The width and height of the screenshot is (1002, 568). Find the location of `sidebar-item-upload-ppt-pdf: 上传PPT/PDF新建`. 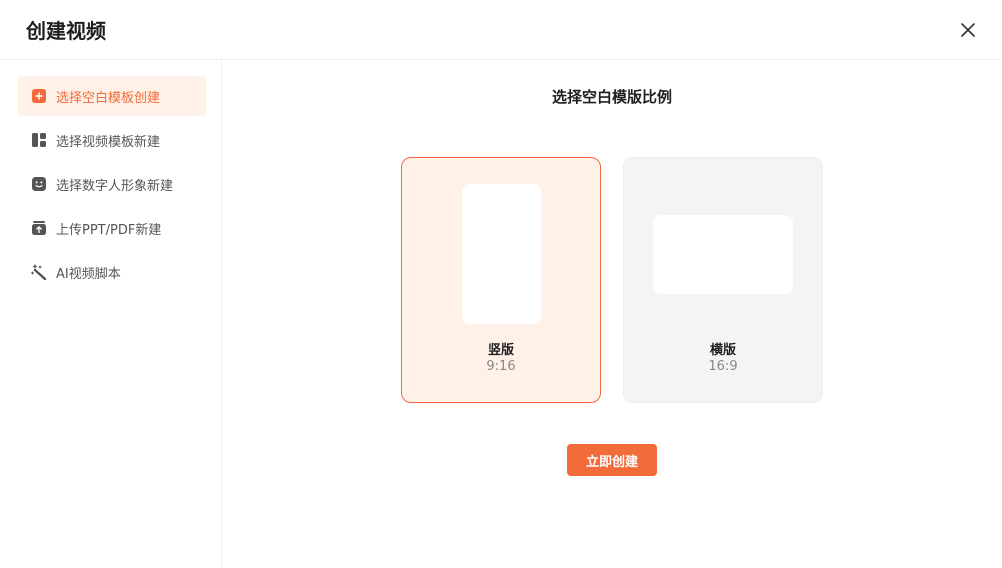

sidebar-item-upload-ppt-pdf: 上传PPT/PDF新建 is located at coordinates (112, 228).